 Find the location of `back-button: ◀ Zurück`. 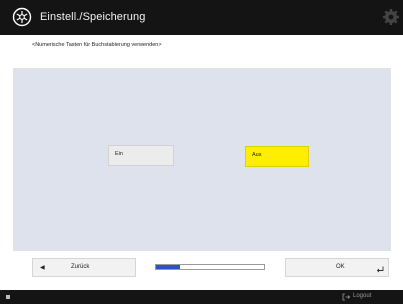

back-button: ◀ Zurück is located at coordinates (84, 267).